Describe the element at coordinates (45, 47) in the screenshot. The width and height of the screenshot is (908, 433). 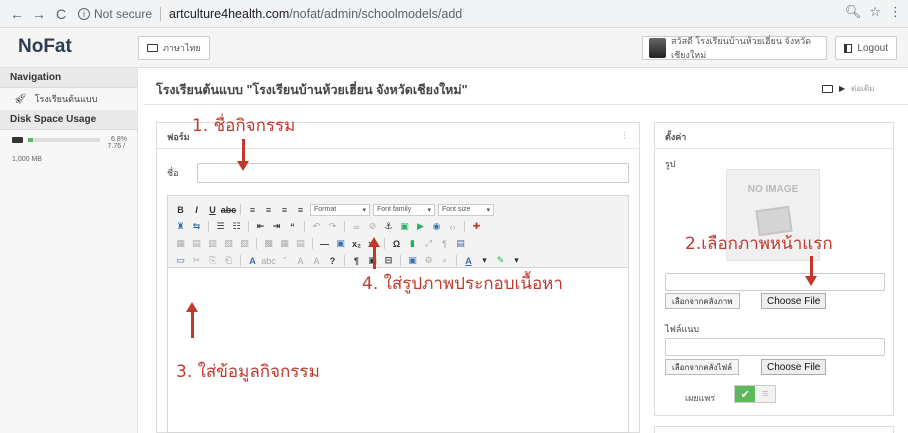
I see `brand-logo: NoFat` at that location.